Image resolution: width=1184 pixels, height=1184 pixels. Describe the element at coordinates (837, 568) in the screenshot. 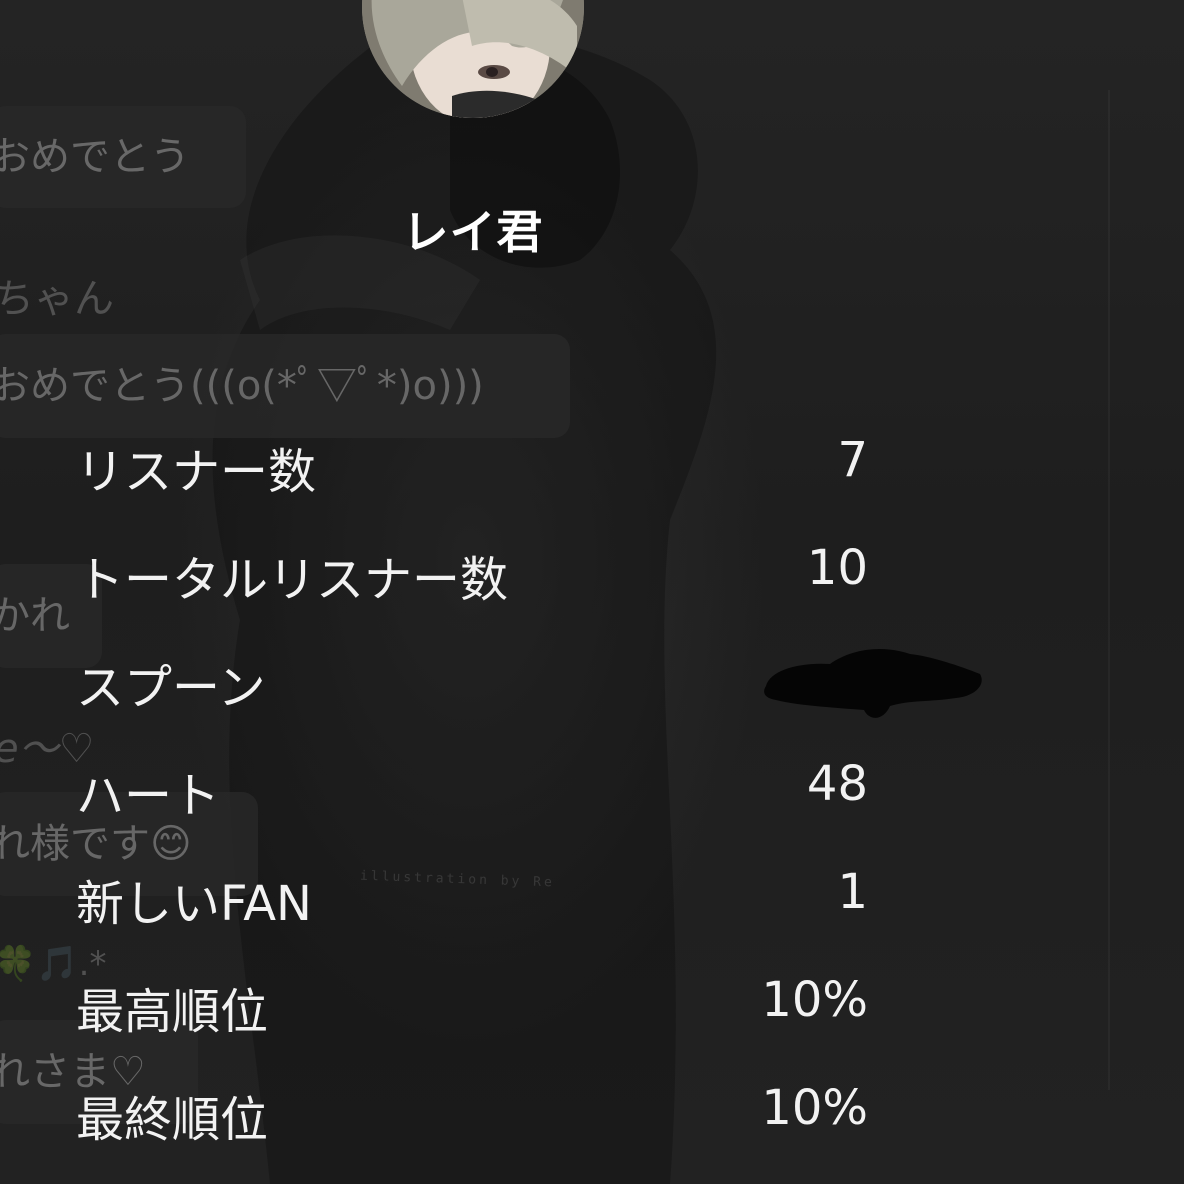

I see `stat-value-total-listeners: 10` at that location.